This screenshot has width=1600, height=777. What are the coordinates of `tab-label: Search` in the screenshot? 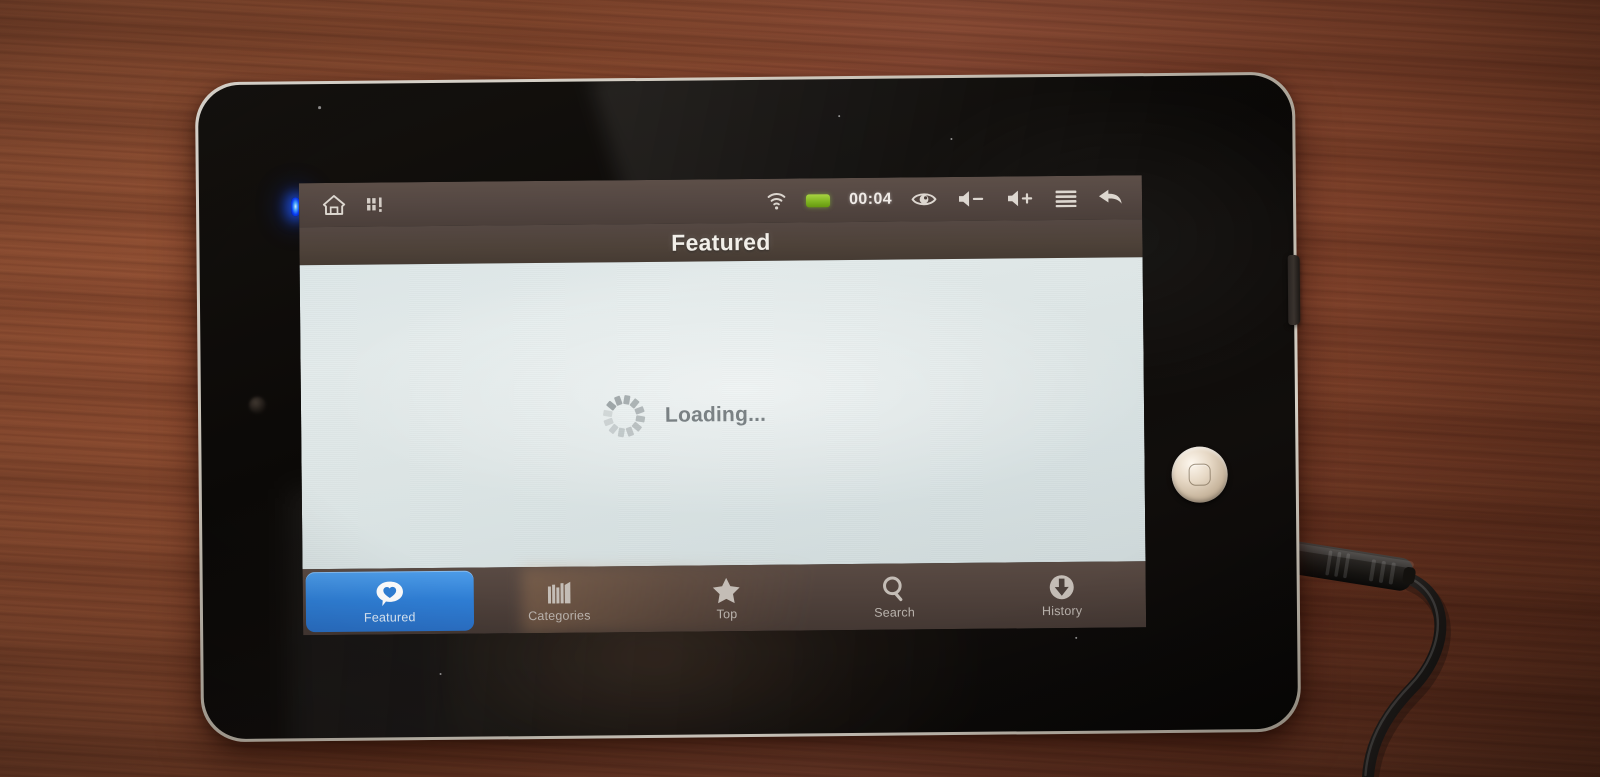 It's located at (895, 612).